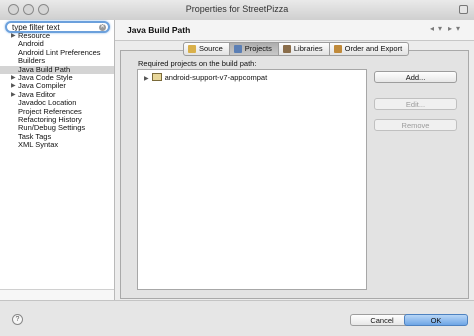  What do you see at coordinates (258, 48) in the screenshot?
I see `tab-label: Projects` at bounding box center [258, 48].